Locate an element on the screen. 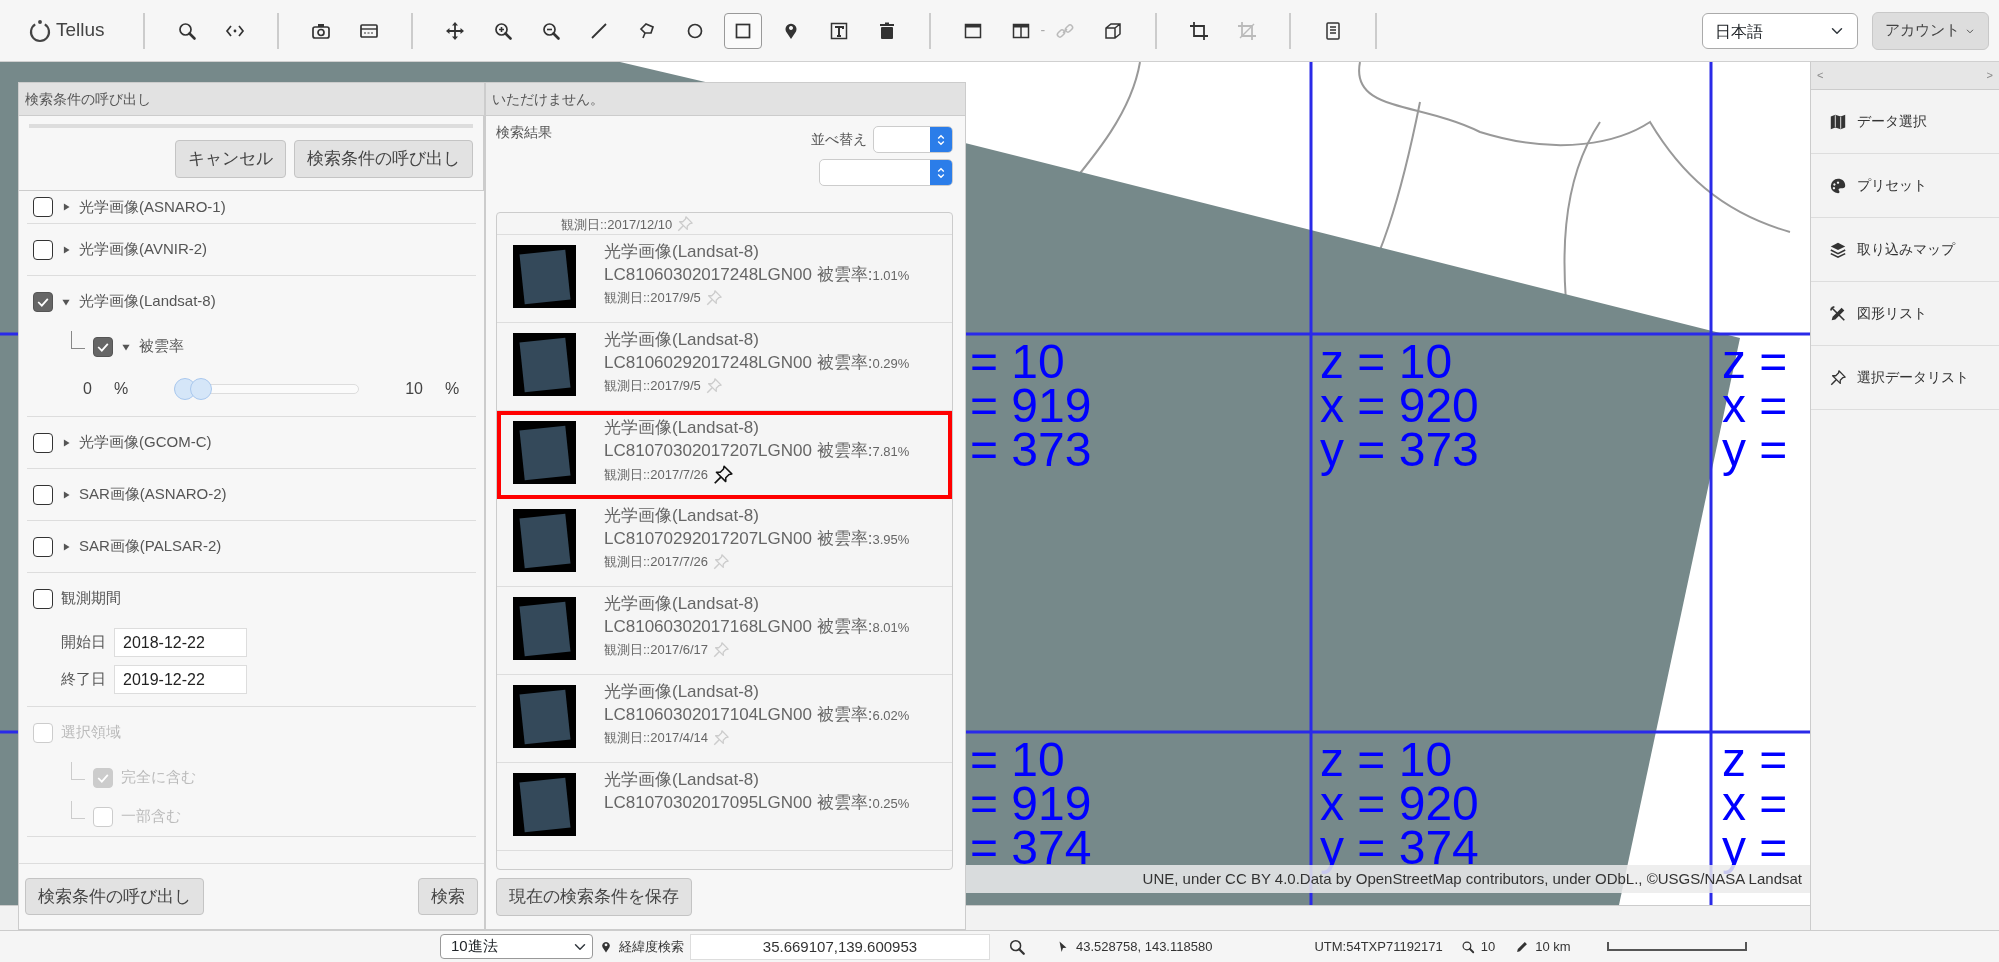 The width and height of the screenshot is (1999, 962). result-id-line: LC81060302017104LGN00 被雲率:6.02% is located at coordinates (757, 715).